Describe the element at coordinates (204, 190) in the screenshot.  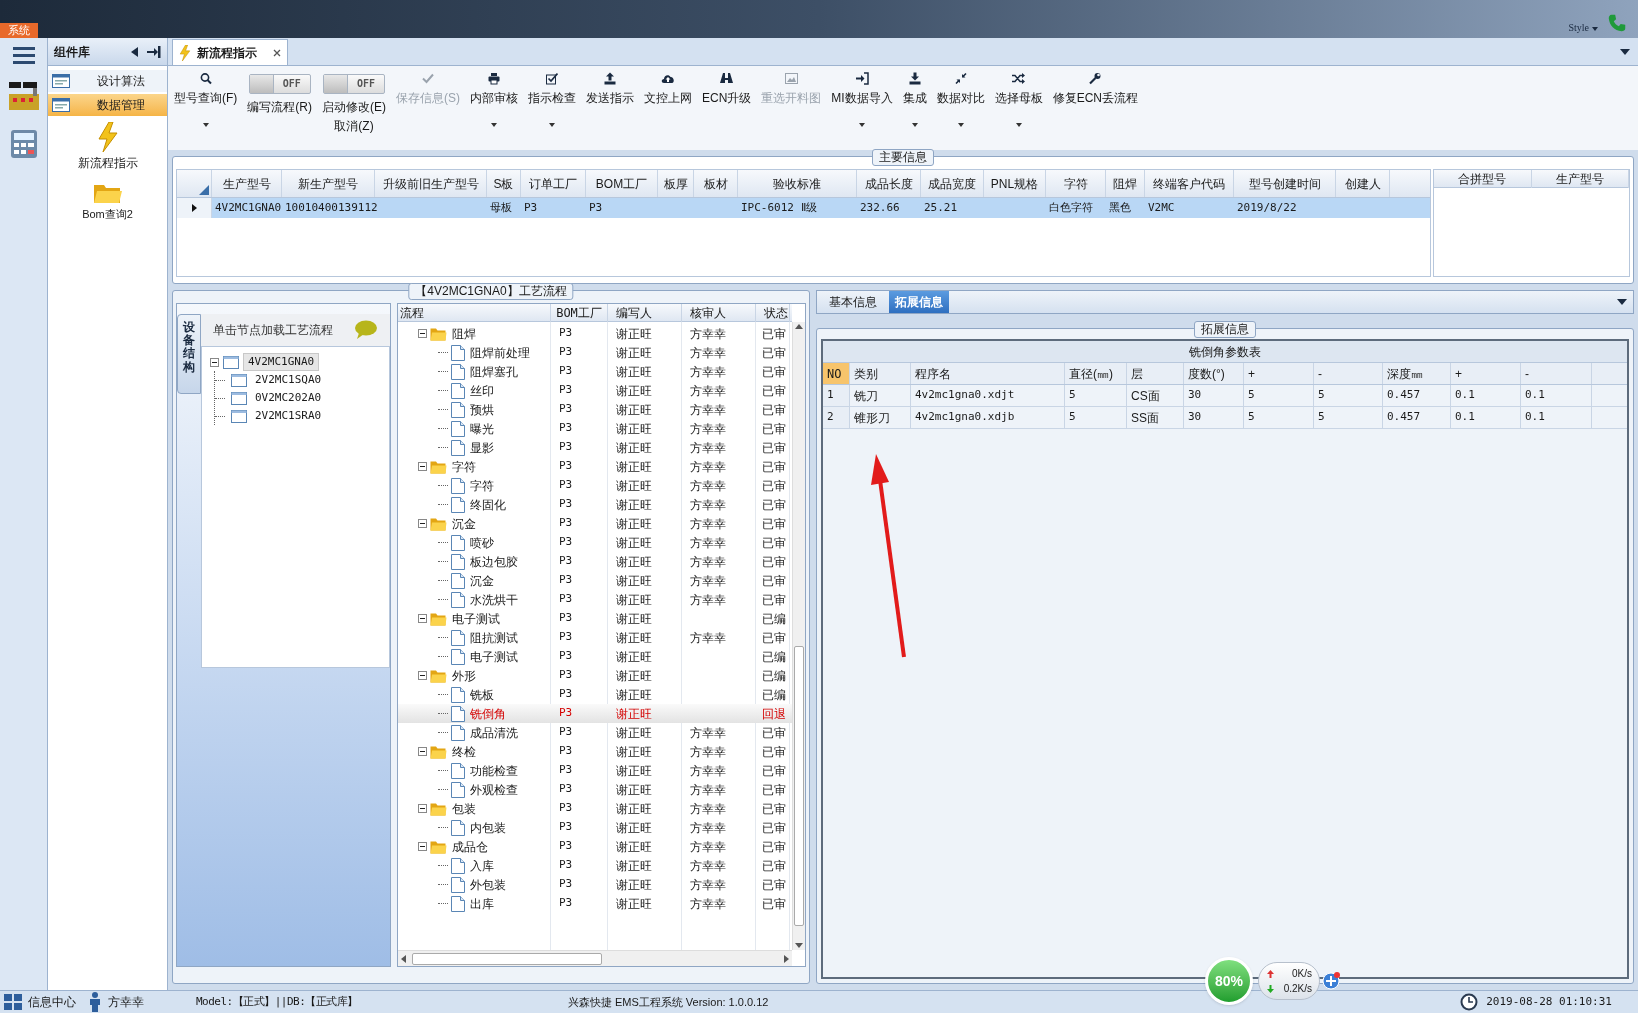
I see `corner-icon` at that location.